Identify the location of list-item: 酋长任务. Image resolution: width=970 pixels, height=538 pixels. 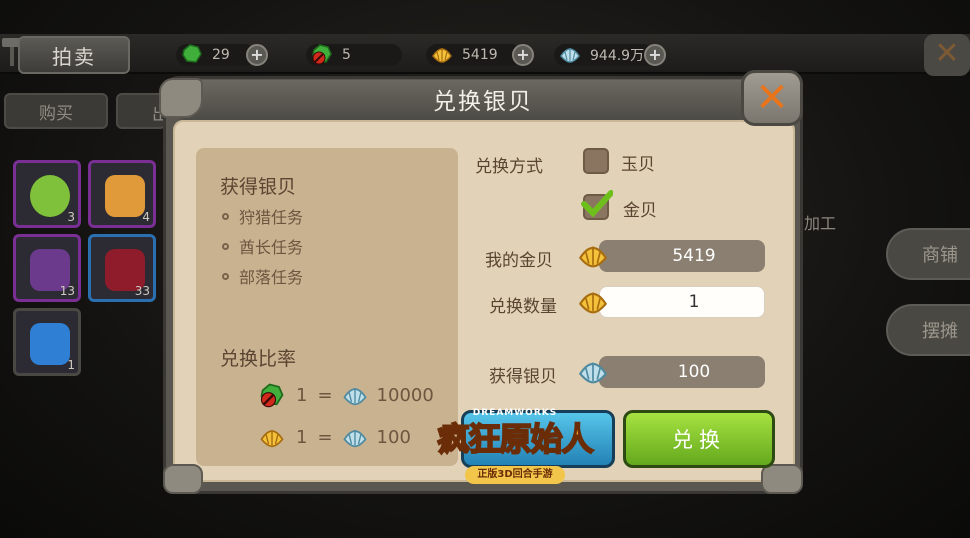
(262, 246).